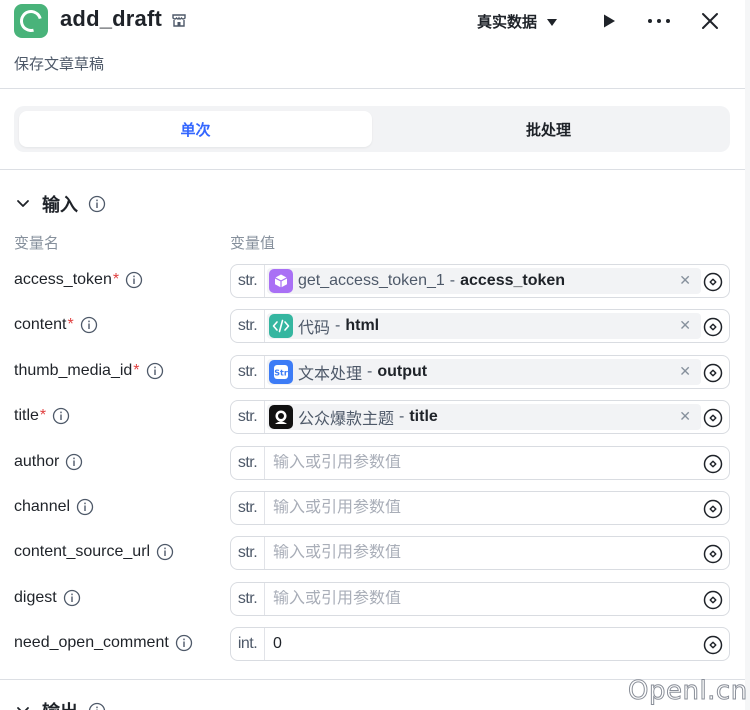 Image resolution: width=750 pixels, height=710 pixels. I want to click on param-row-content: content * str. 代码 - html ✕, so click(372, 326).